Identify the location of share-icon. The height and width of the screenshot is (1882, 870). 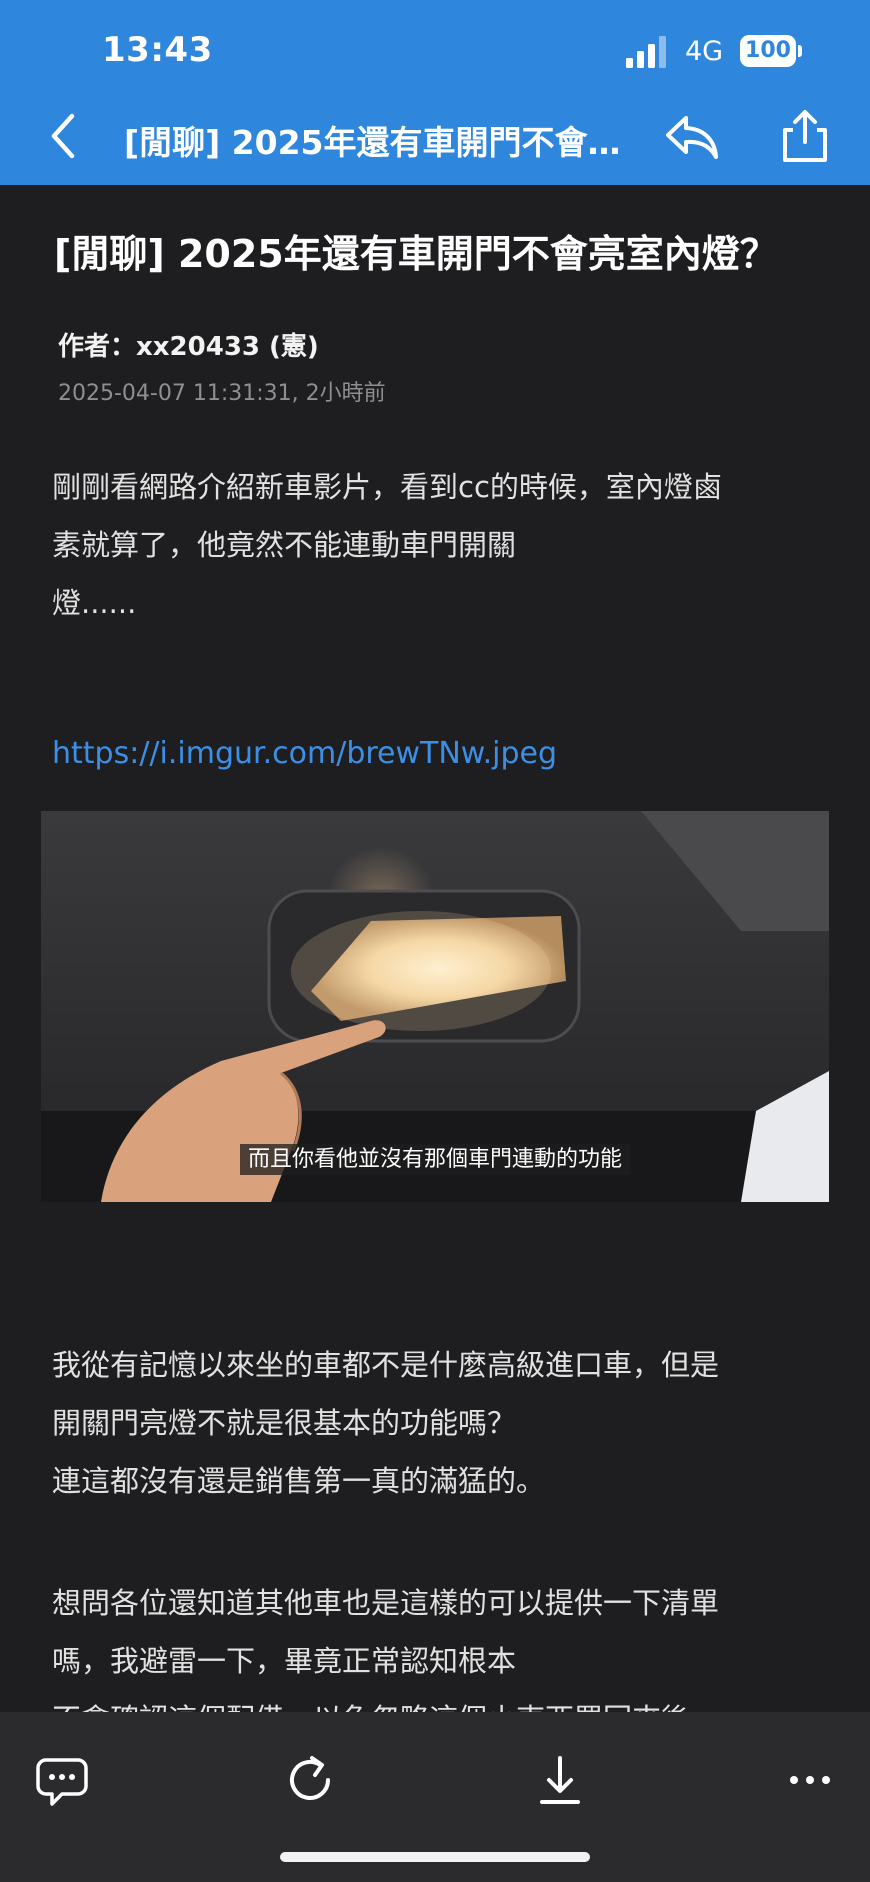
(805, 136).